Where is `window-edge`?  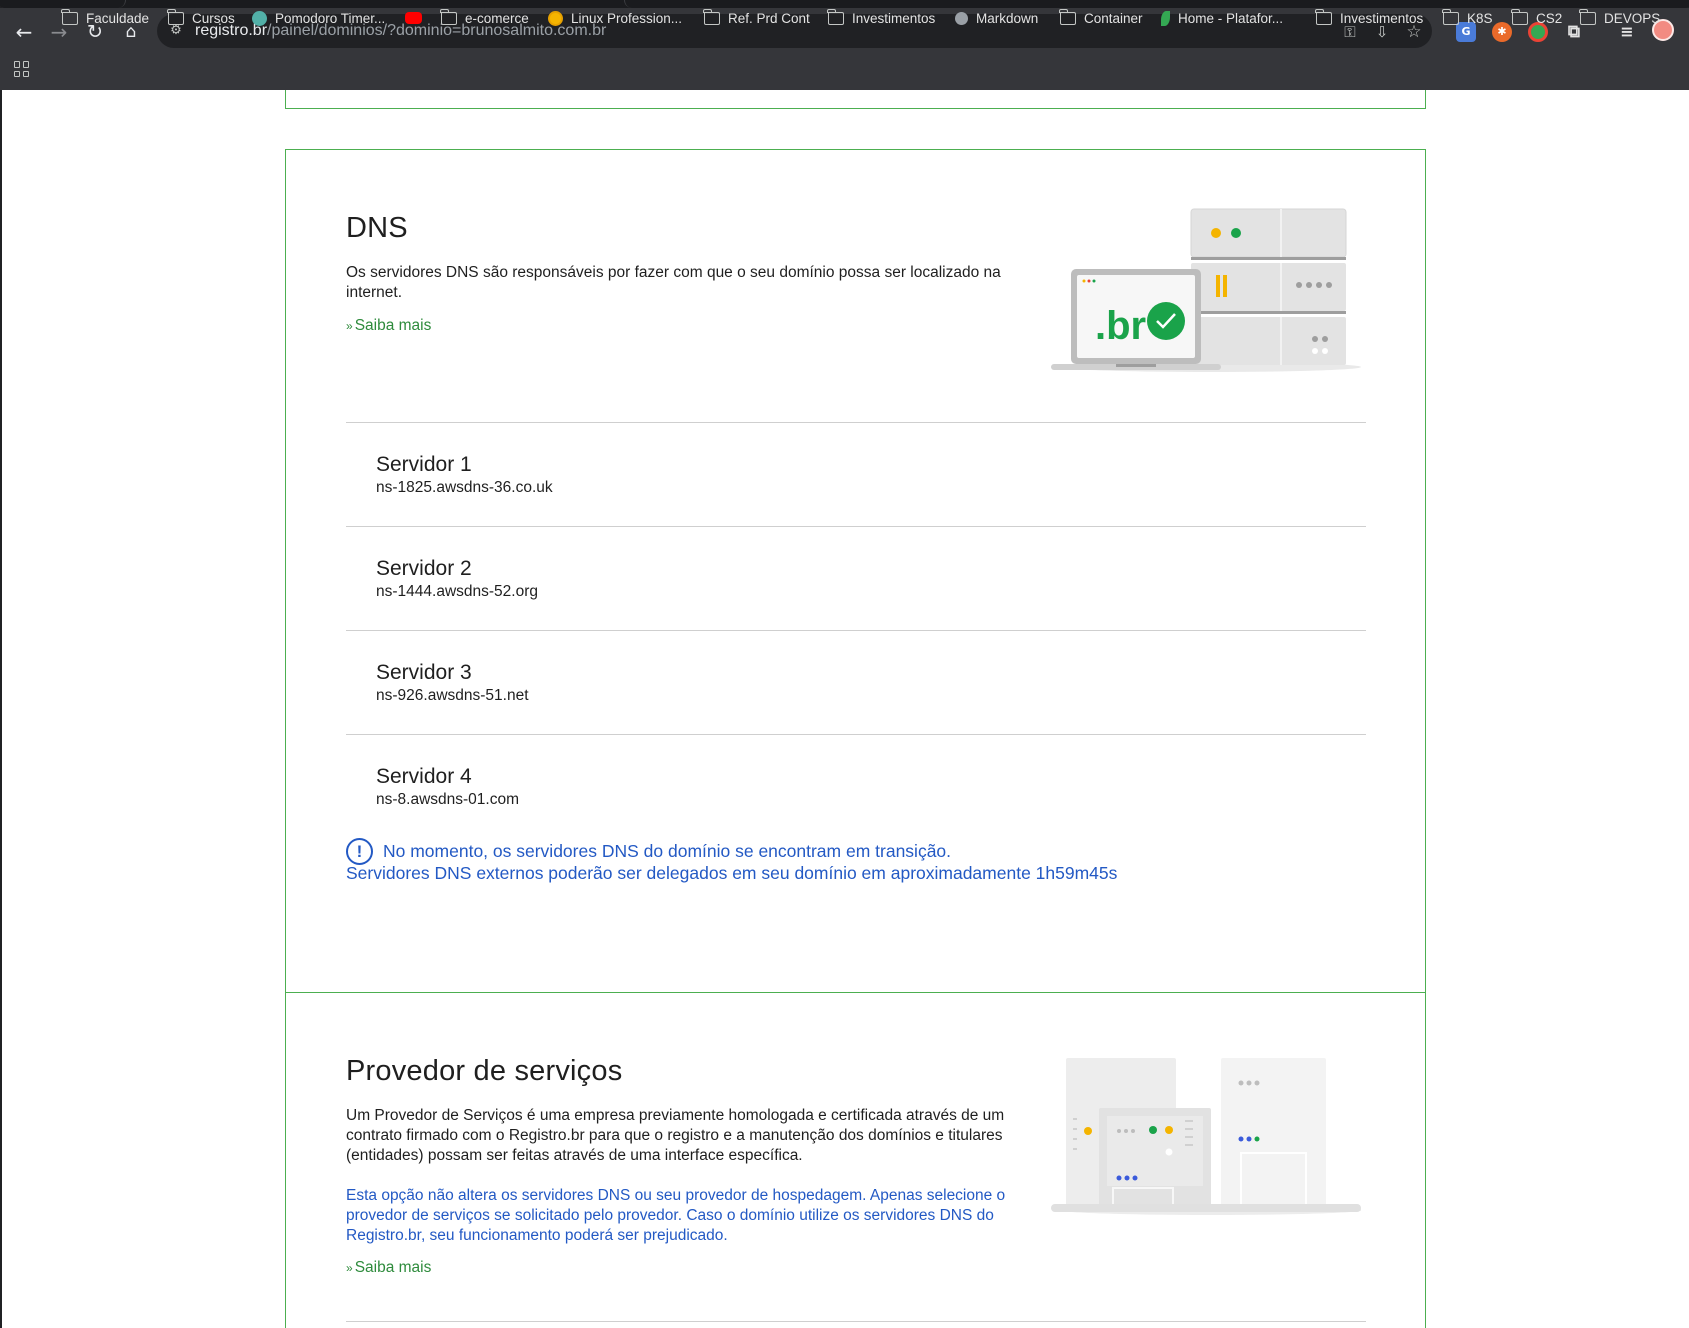 window-edge is located at coordinates (1, 709).